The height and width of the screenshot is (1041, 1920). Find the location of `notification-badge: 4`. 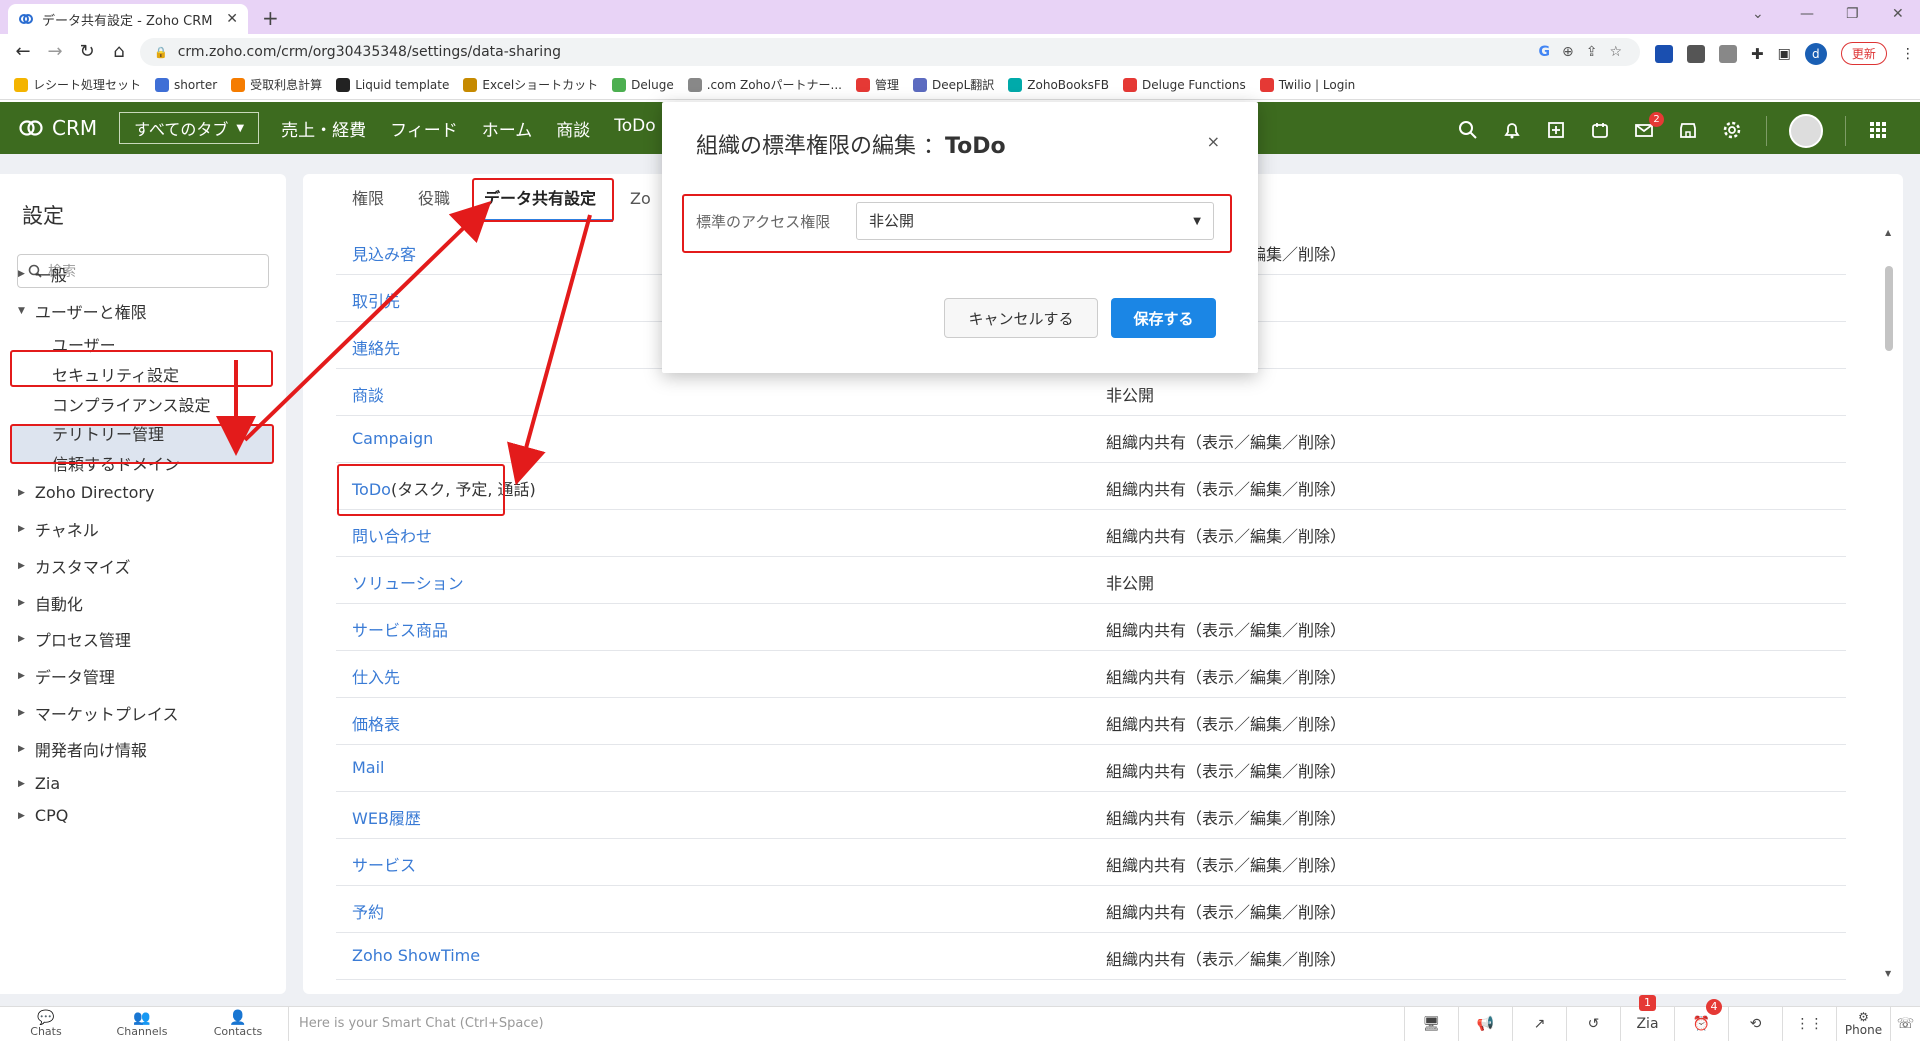

notification-badge: 4 is located at coordinates (1714, 1007).